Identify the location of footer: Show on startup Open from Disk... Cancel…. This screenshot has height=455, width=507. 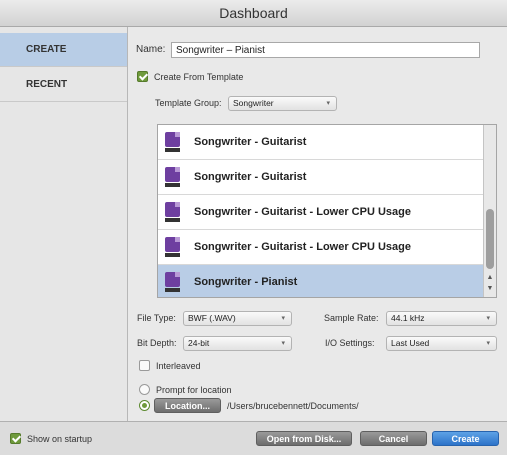
(253, 438).